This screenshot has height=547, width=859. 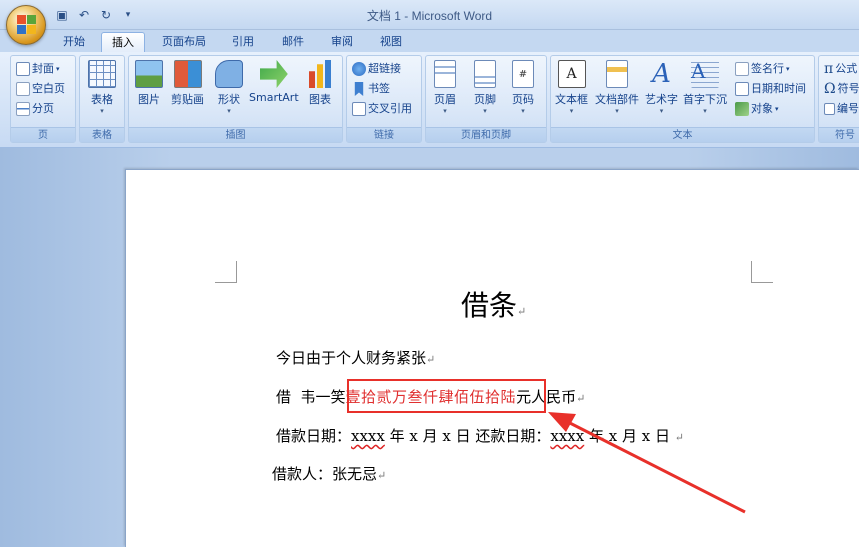 I want to click on line-2-prefix: 借 韦一笑, so click(x=311, y=397).